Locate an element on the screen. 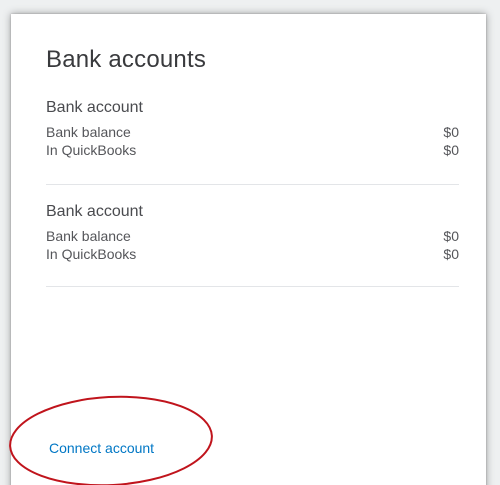 This screenshot has height=485, width=500. card-title: Bank accounts is located at coordinates (126, 59).